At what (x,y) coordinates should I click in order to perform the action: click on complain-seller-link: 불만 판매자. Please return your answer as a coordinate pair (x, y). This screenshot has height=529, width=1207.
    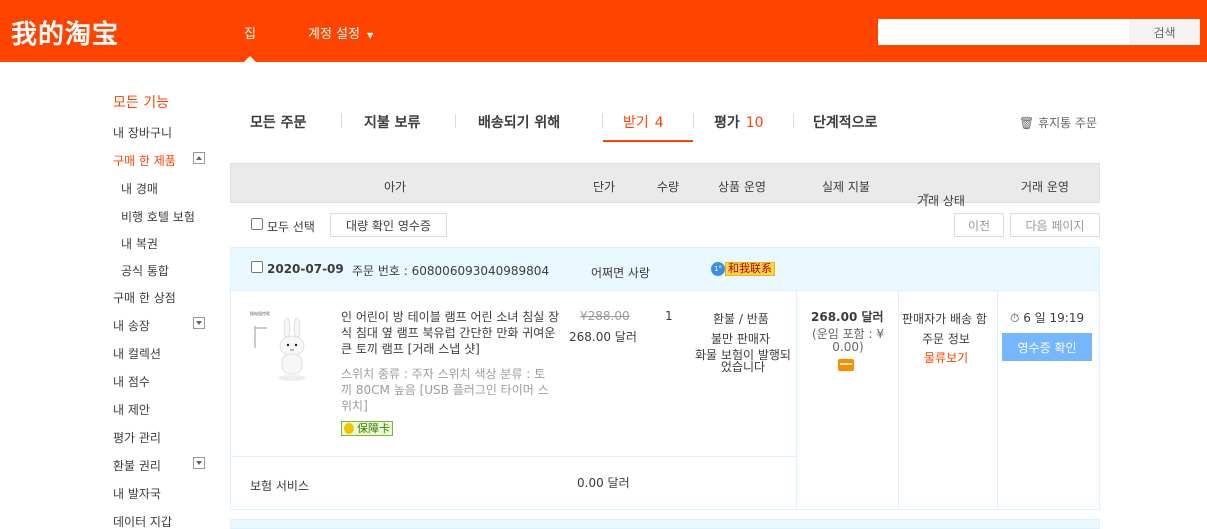
    Looking at the image, I should click on (740, 338).